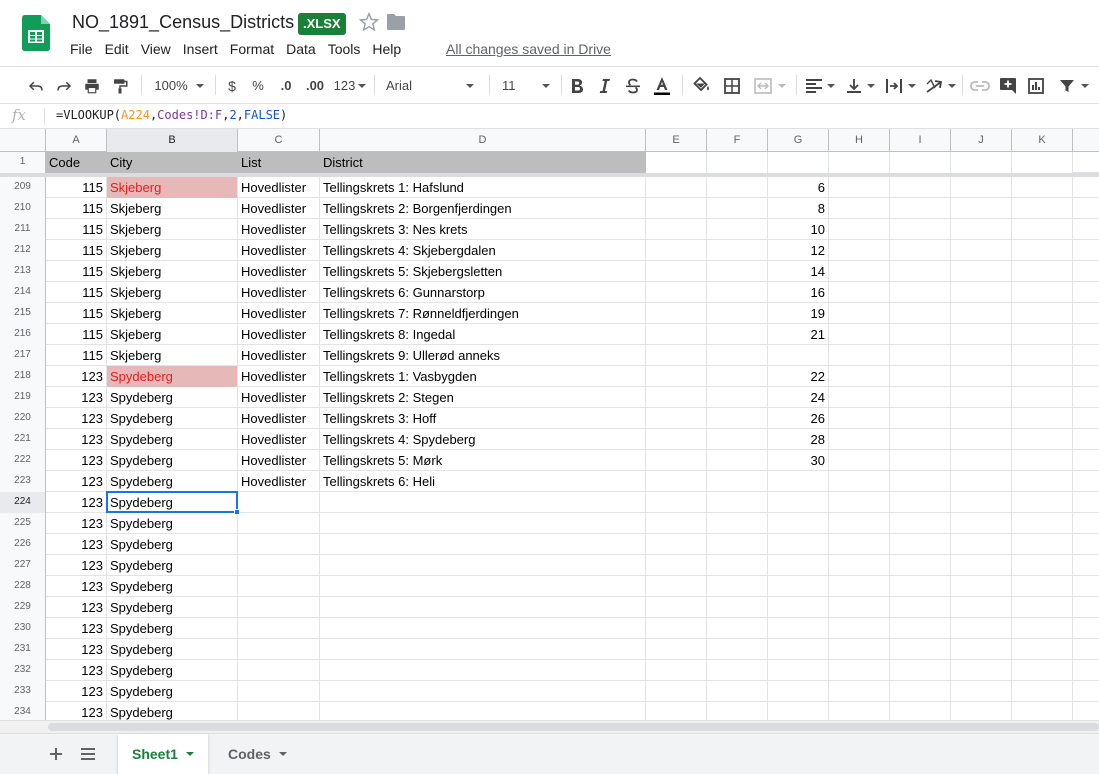 The width and height of the screenshot is (1099, 774). What do you see at coordinates (23, 250) in the screenshot?
I see `row-number: 212` at bounding box center [23, 250].